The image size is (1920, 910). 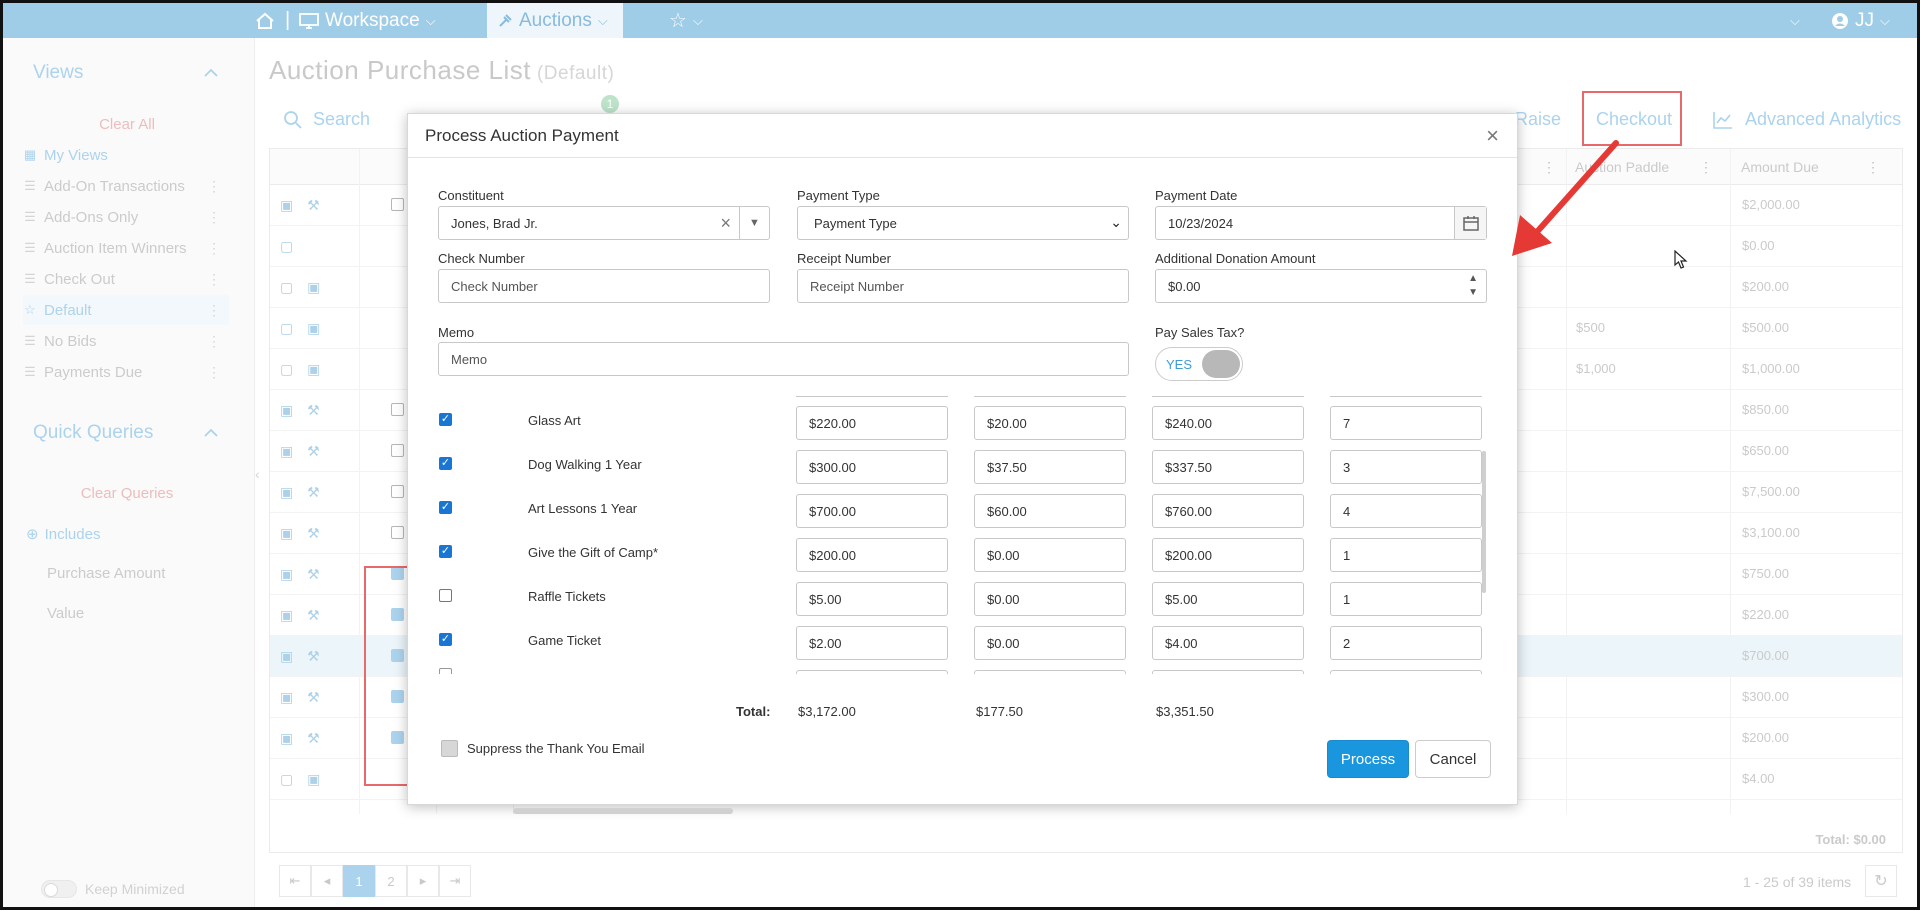 I want to click on dialog-title: Process Auction Payment, so click(x=522, y=135).